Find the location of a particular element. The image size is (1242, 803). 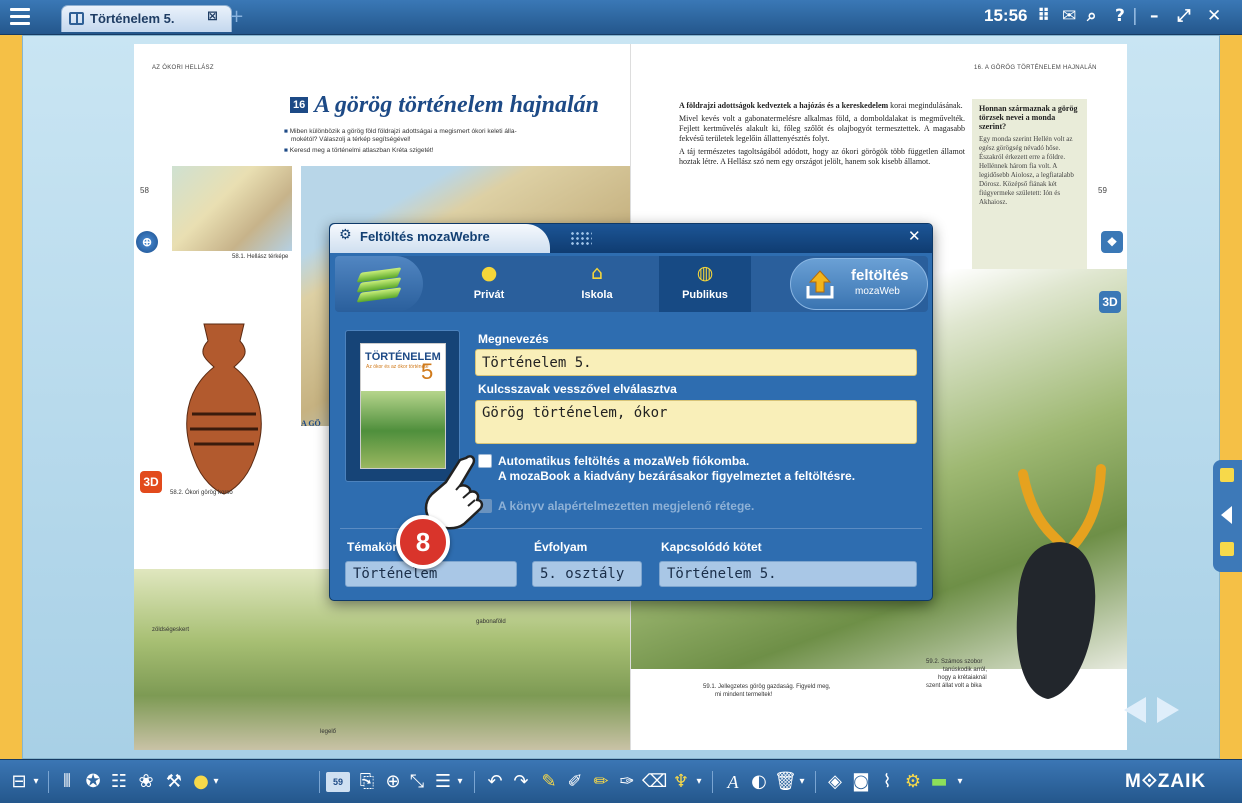

gallery-icon: ❖ is located at coordinates (1112, 242).